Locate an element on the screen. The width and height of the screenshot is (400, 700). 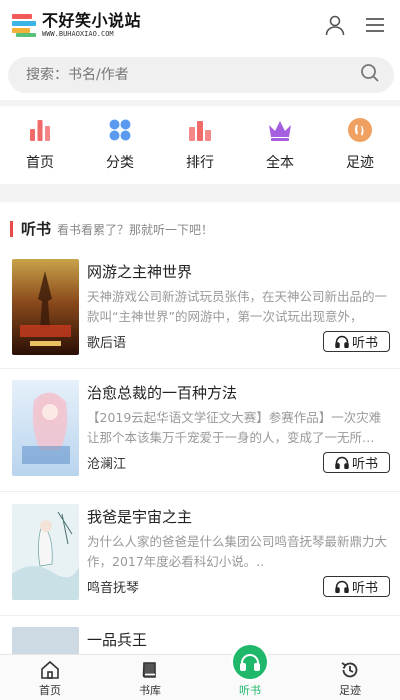
site-logo: 不好笑小说站 WWW.BUHAOXIAO.COM is located at coordinates (76, 25).